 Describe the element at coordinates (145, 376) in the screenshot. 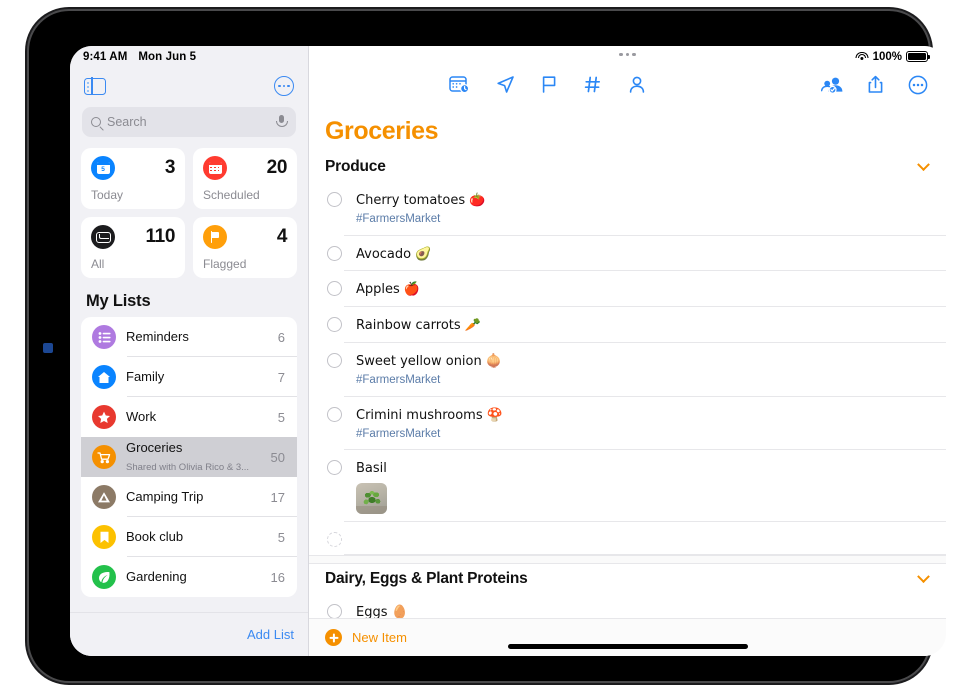

I see `sidebar-item-label: Family` at that location.